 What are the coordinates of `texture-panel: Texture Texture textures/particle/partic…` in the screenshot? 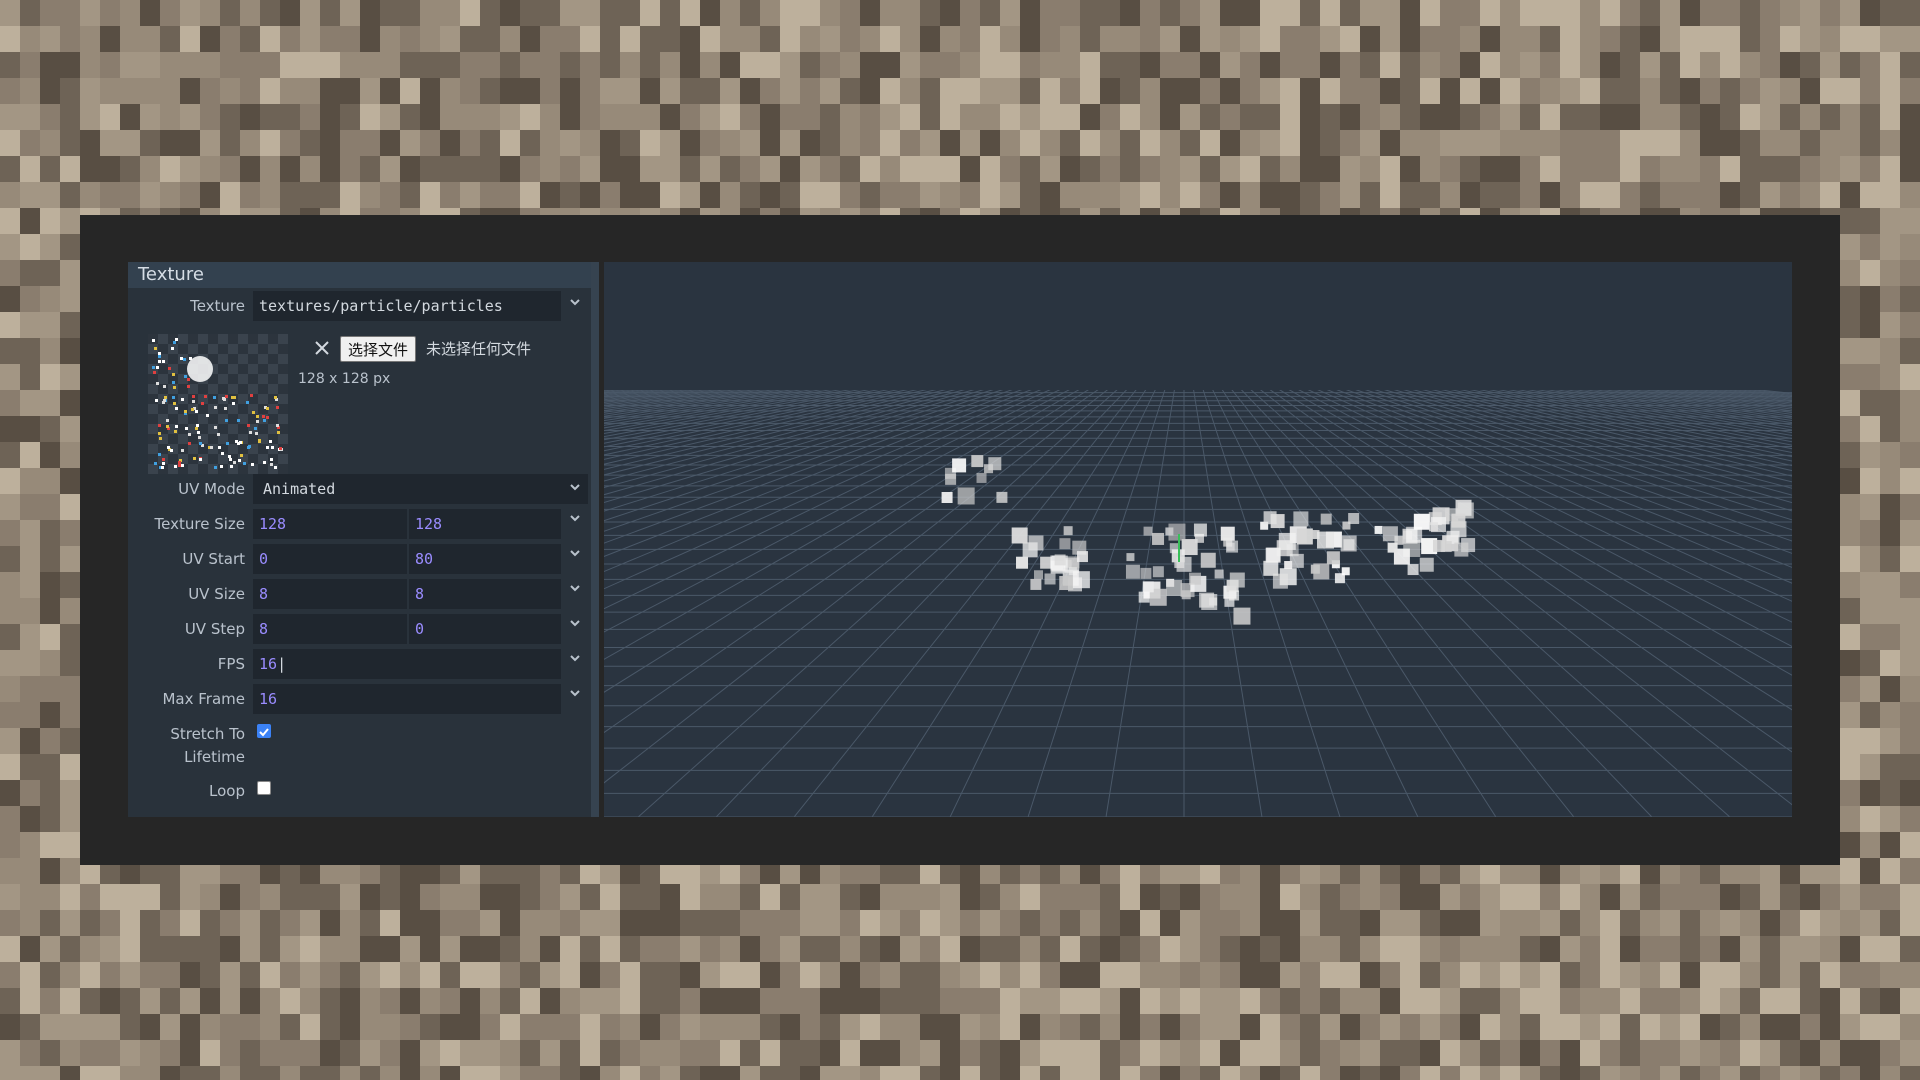 It's located at (363, 539).